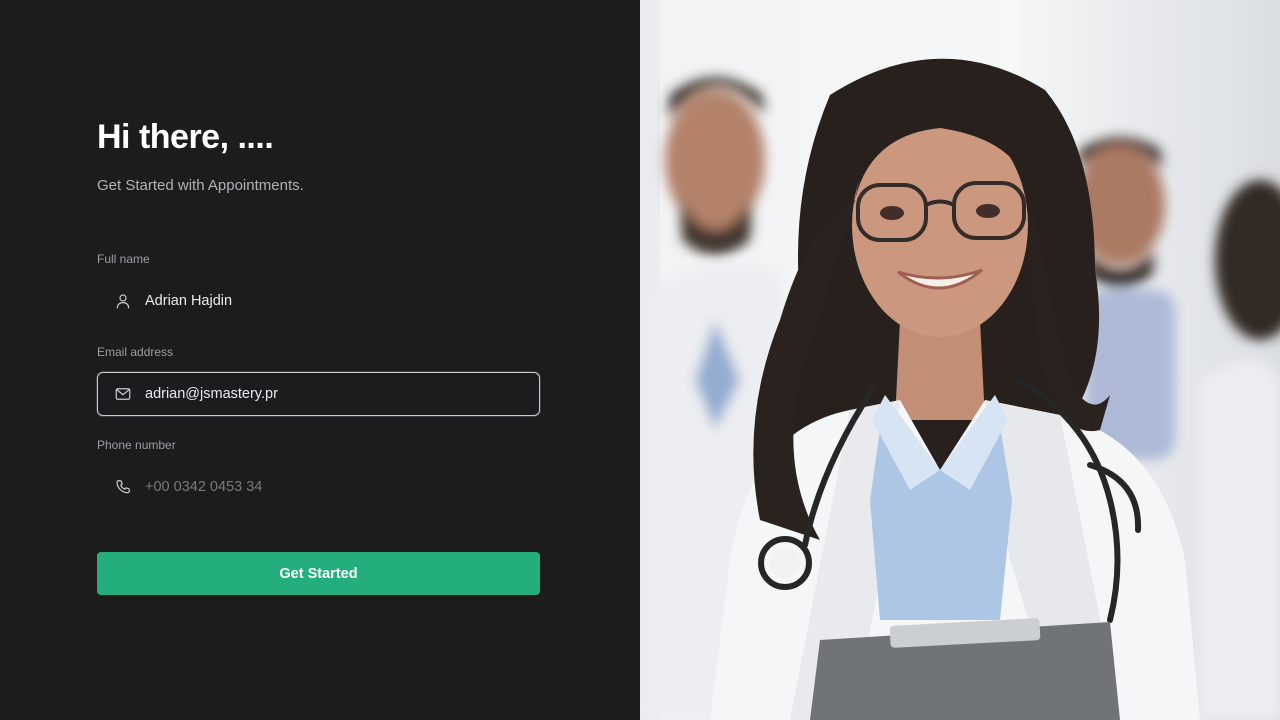 This screenshot has height=720, width=1280. Describe the element at coordinates (342, 487) in the screenshot. I see `phone-input` at that location.